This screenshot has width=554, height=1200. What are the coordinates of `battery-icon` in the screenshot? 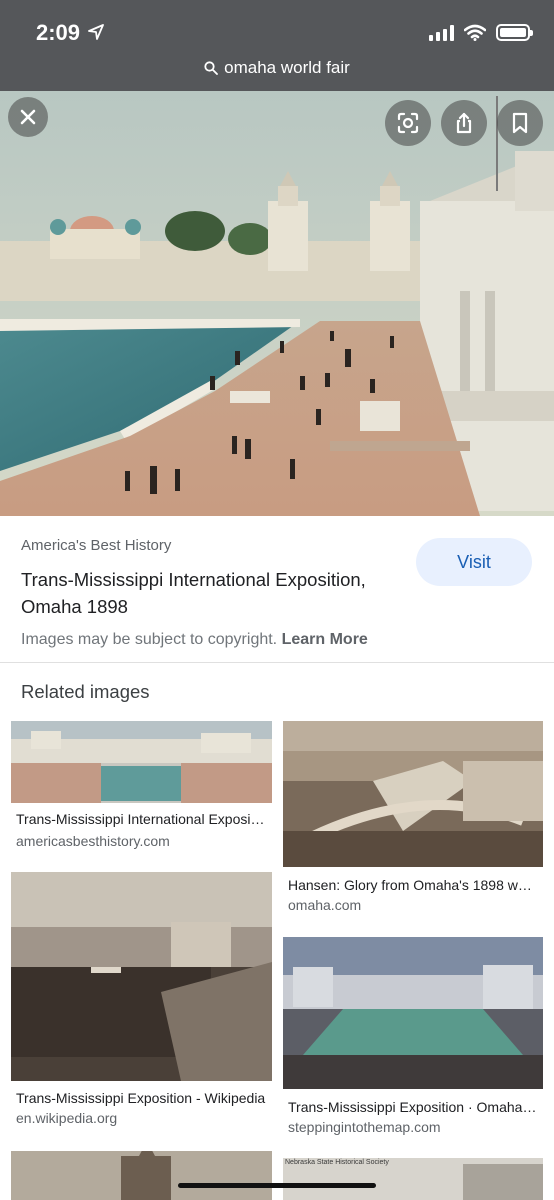 It's located at (514, 32).